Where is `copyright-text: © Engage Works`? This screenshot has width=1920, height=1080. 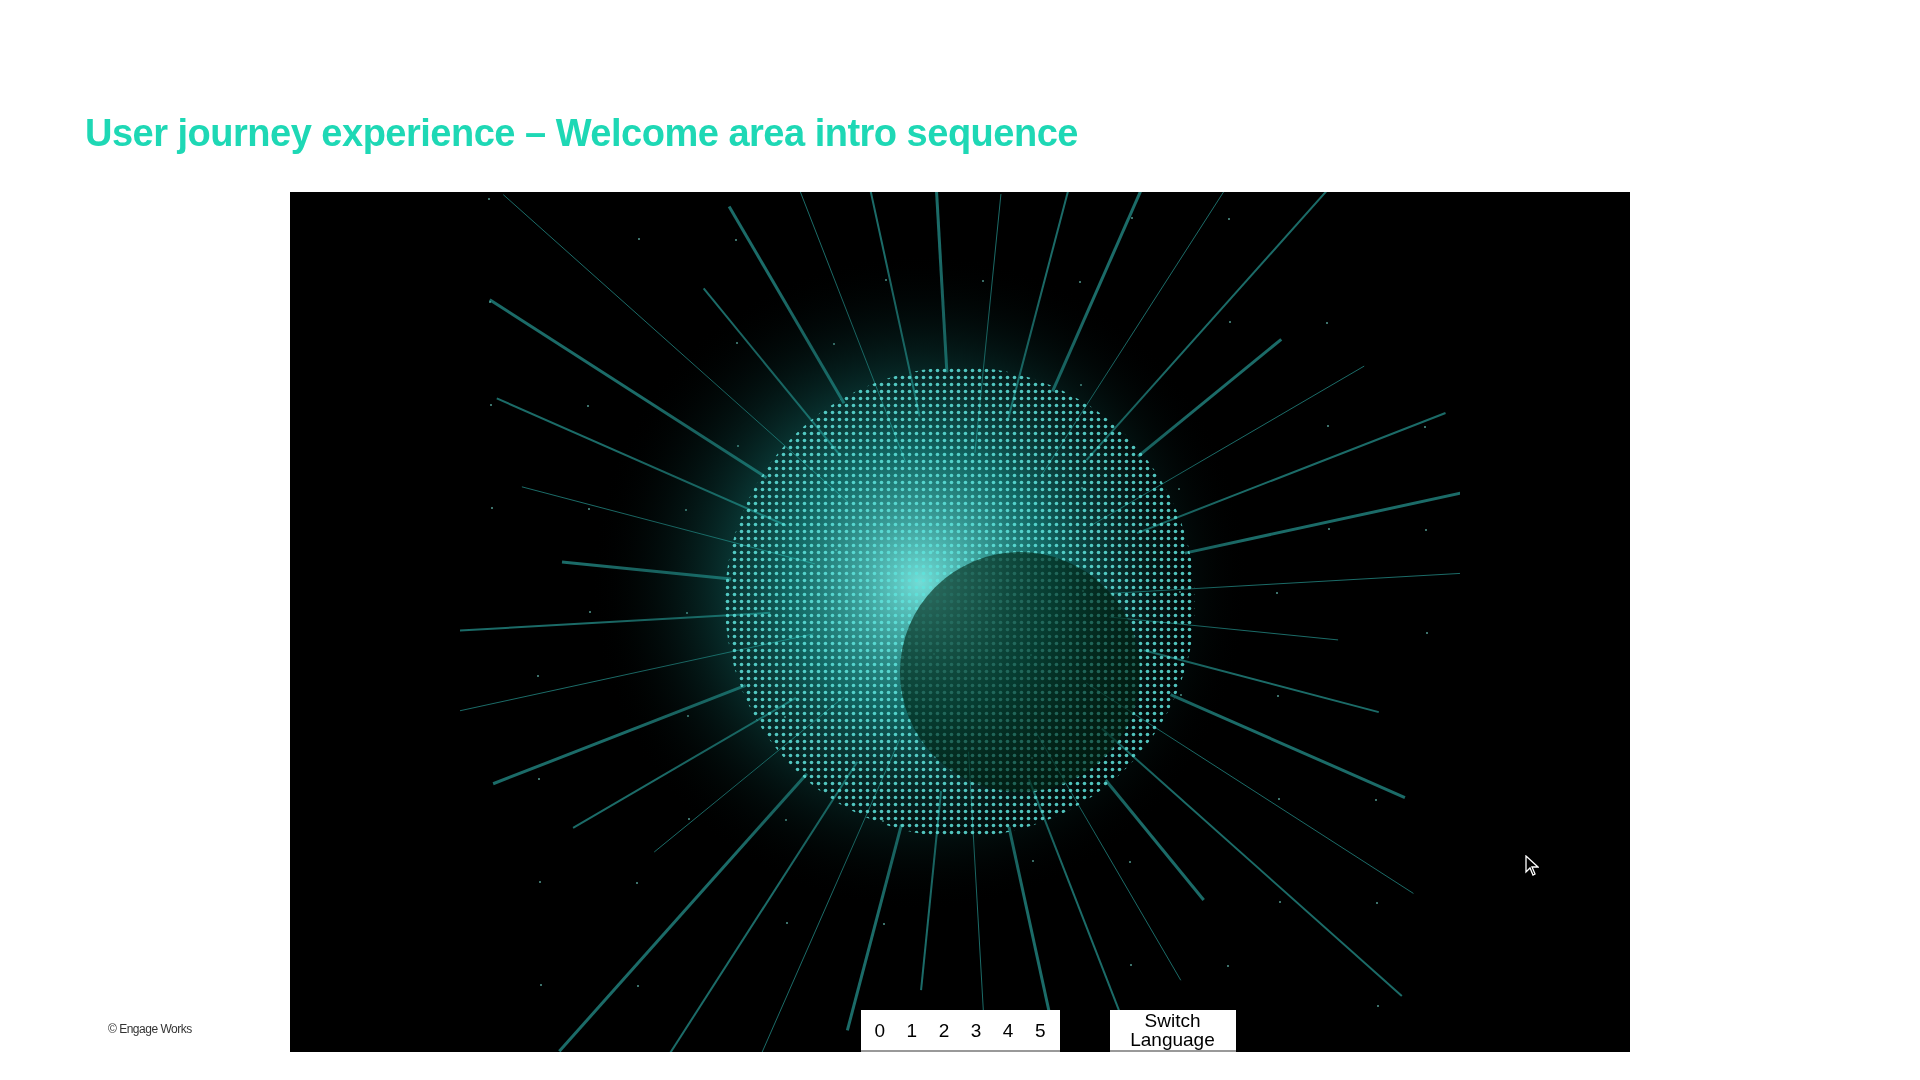
copyright-text: © Engage Works is located at coordinates (150, 1029).